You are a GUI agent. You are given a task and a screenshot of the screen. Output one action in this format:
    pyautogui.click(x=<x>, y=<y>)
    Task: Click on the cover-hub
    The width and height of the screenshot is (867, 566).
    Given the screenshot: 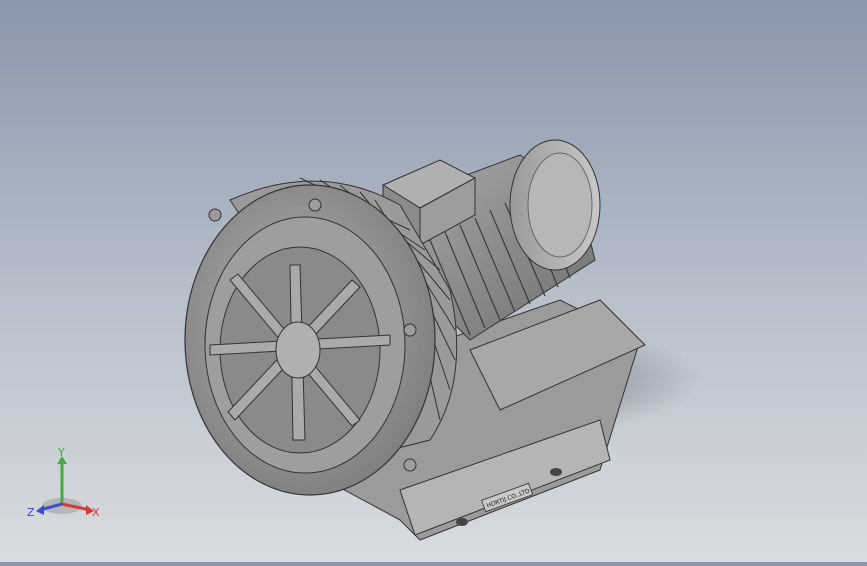 What is the action you would take?
    pyautogui.click(x=298, y=350)
    